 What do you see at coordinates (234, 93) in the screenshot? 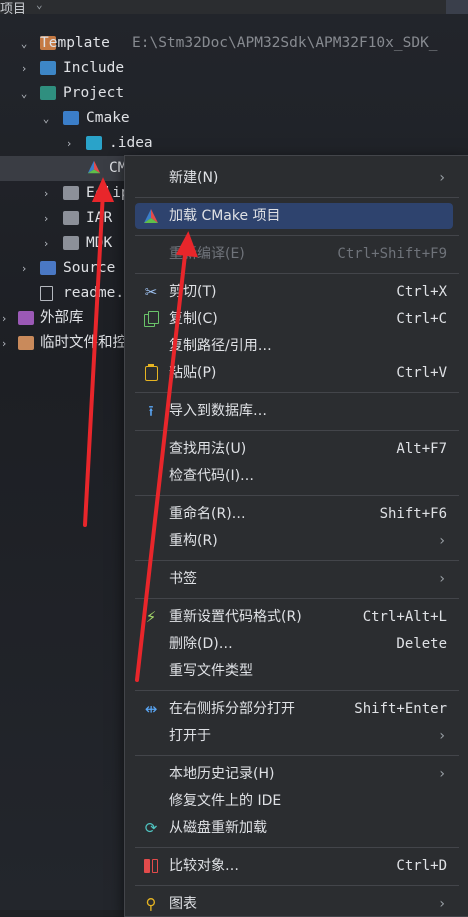
I see `tree-row-project: ⌄ Project` at bounding box center [234, 93].